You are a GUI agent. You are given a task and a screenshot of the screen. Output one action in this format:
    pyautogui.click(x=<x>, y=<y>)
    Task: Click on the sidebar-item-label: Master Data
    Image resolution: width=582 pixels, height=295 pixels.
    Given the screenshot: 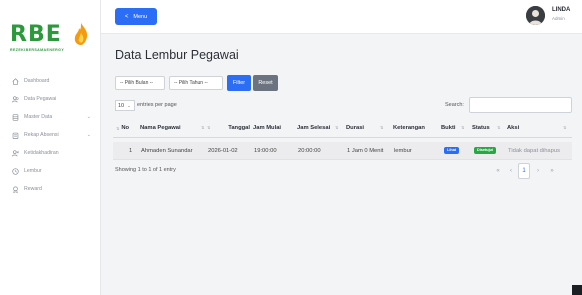 What is the action you would take?
    pyautogui.click(x=38, y=117)
    